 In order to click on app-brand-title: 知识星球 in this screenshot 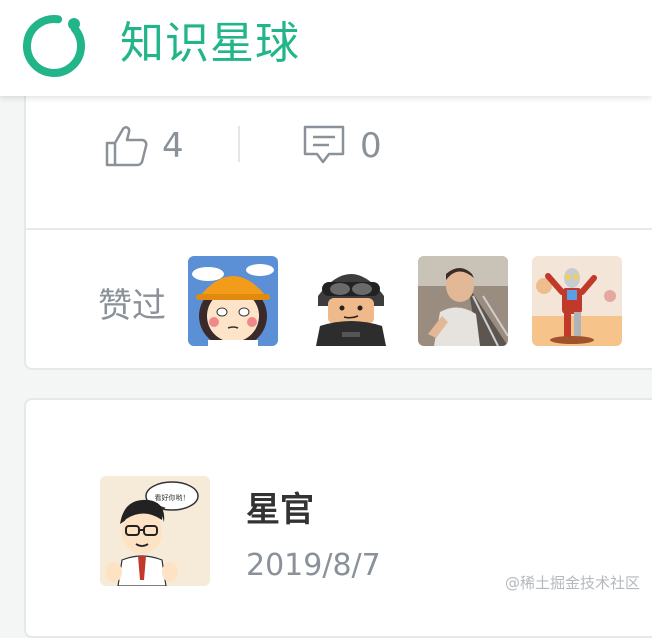, I will do `click(210, 44)`.